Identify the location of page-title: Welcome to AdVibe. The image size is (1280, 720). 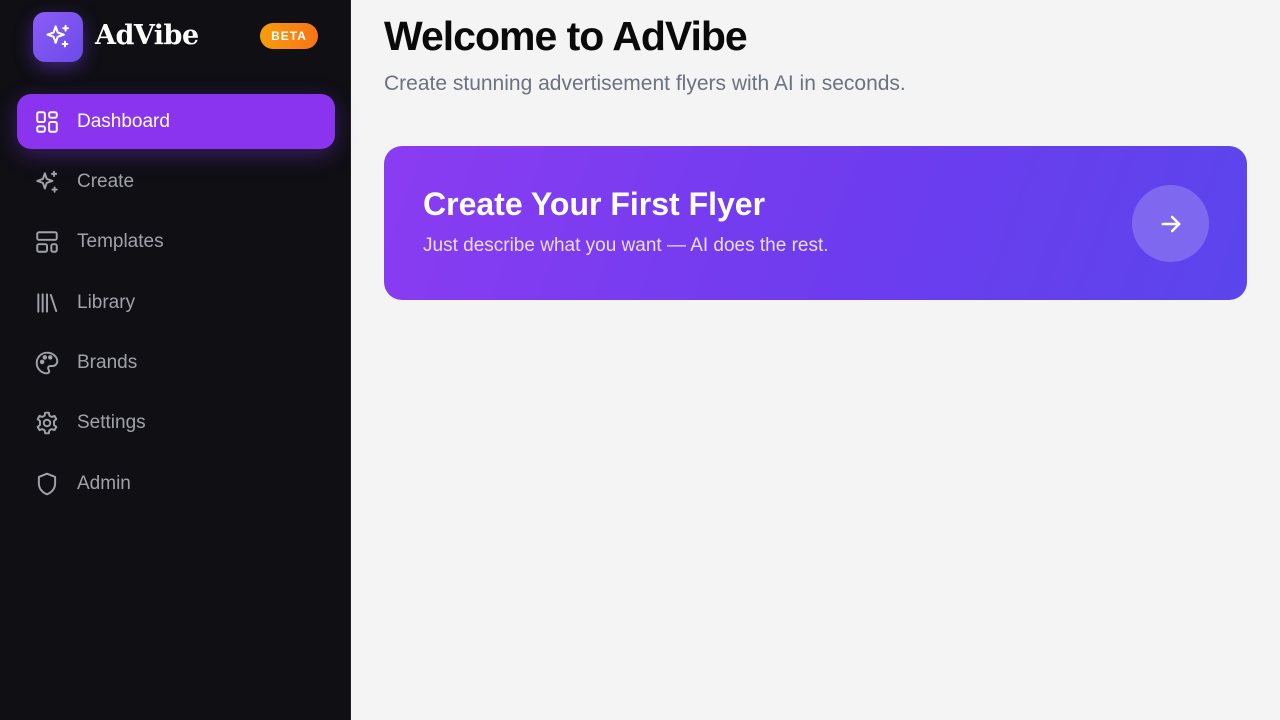
(566, 36).